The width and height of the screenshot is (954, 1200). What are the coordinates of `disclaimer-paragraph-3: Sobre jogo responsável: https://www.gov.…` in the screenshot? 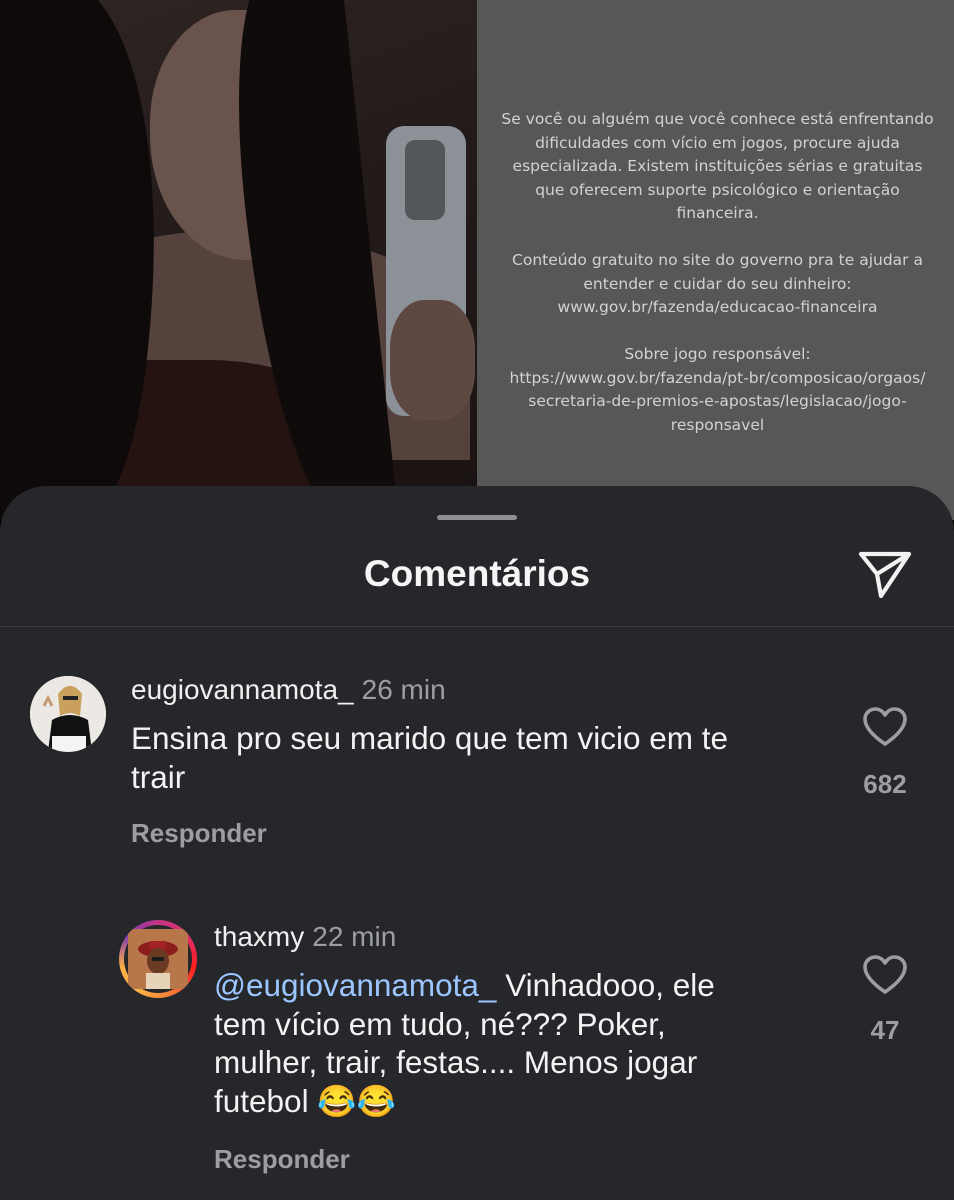 It's located at (717, 389).